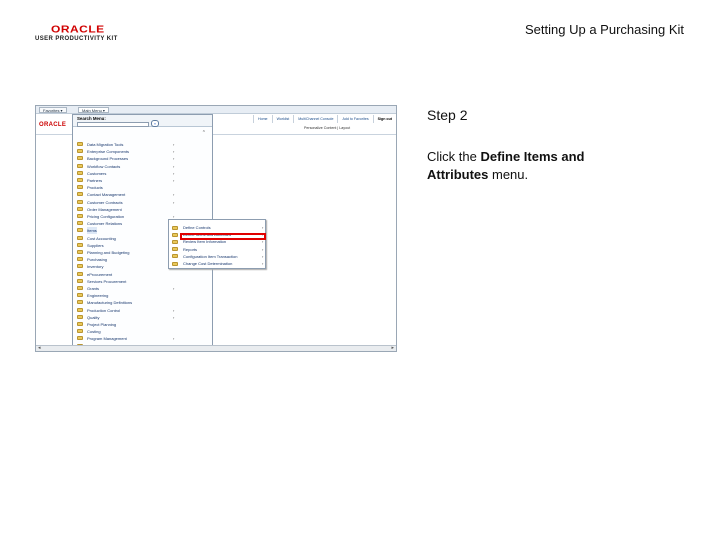  Describe the element at coordinates (104, 166) in the screenshot. I see `menu-item-label: Workflow Contacts` at that location.